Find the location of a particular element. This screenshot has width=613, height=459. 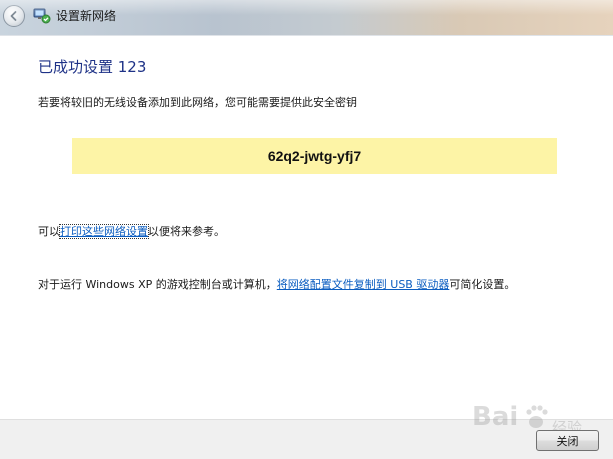

xp-prefix: 对于运行 Windows XP 的游戏控制台或计算机， is located at coordinates (157, 284).